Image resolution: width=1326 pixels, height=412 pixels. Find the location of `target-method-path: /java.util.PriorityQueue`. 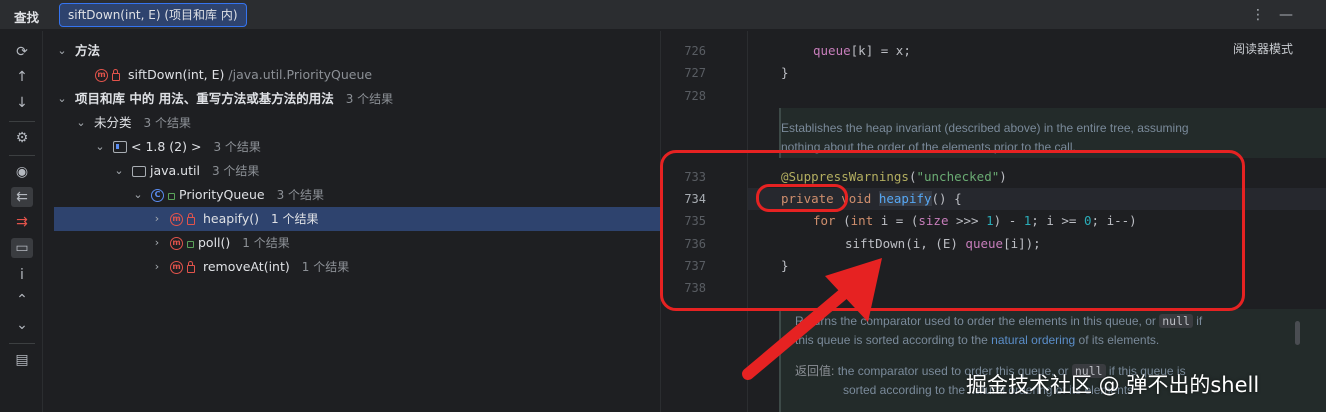

target-method-path: /java.util.PriorityQueue is located at coordinates (300, 74).